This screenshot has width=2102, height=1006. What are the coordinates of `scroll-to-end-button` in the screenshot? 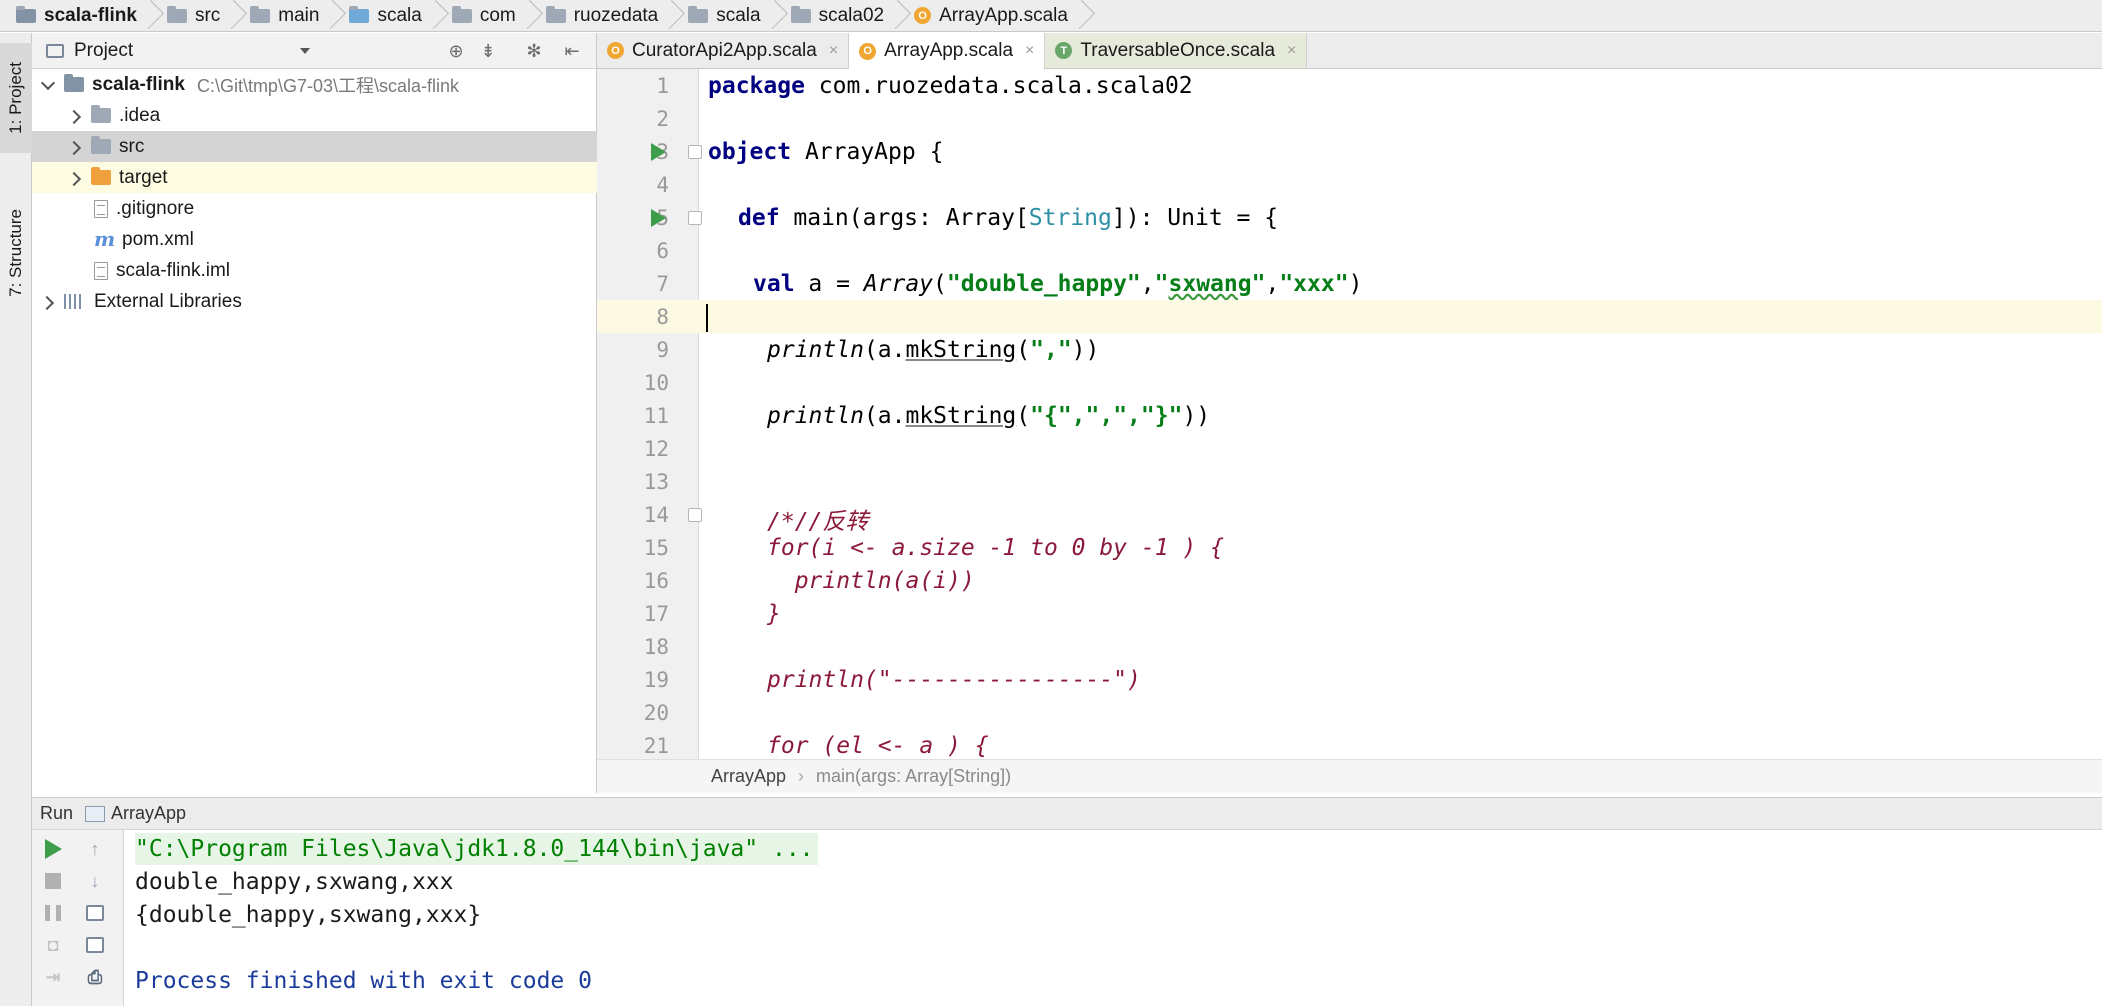 It's located at (95, 945).